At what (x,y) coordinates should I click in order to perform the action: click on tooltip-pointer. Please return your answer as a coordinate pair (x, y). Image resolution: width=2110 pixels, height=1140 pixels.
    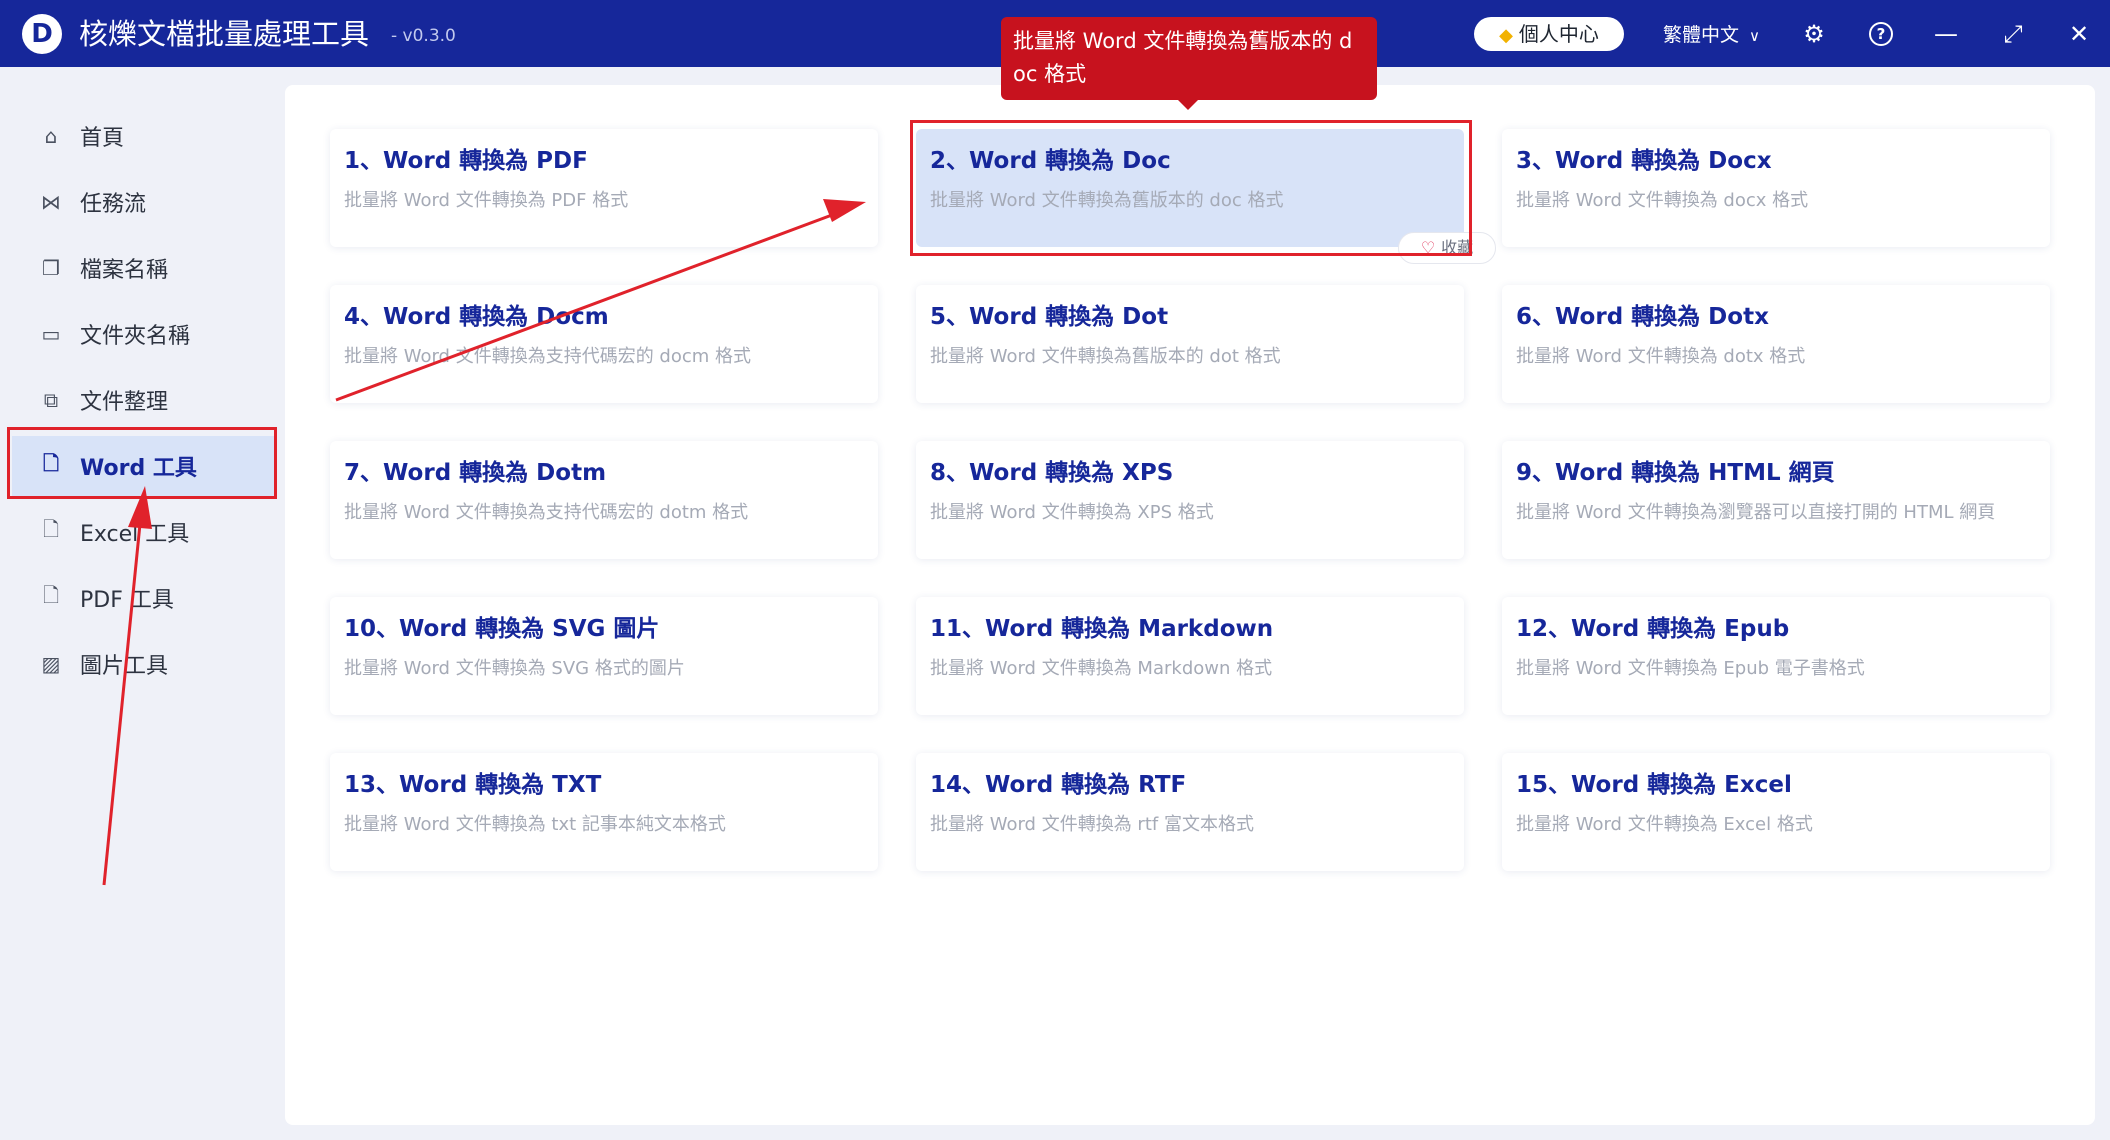
    Looking at the image, I should click on (1188, 104).